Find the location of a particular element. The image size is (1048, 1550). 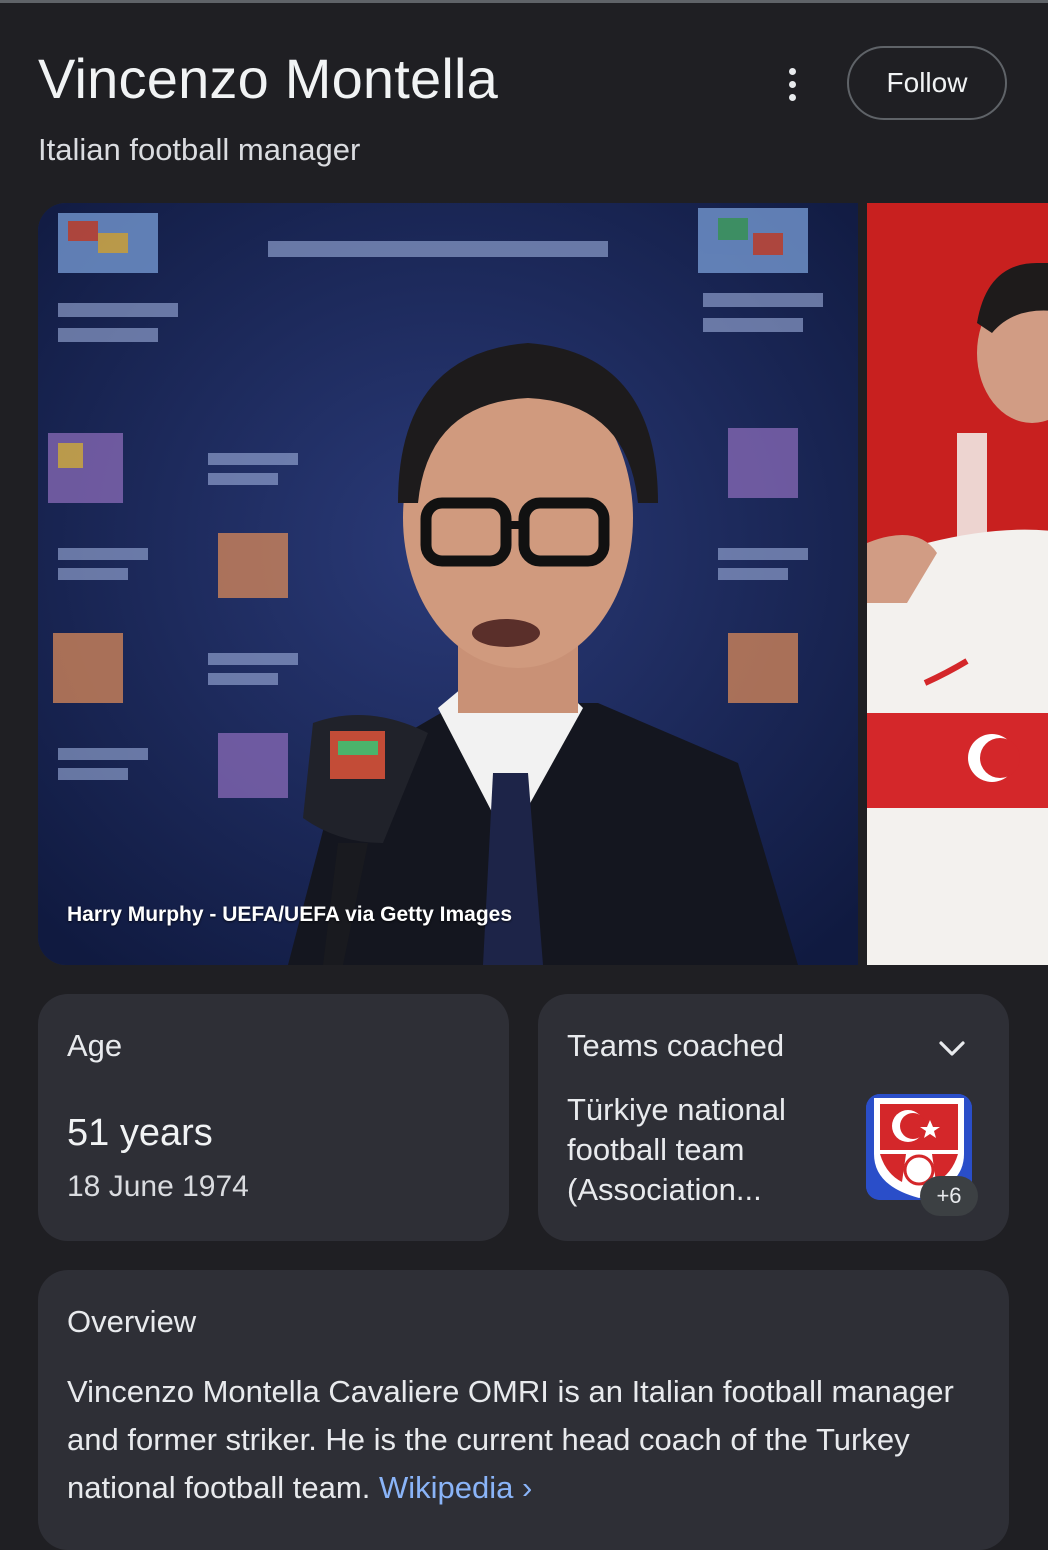

age-value: 51 years is located at coordinates (140, 1133).